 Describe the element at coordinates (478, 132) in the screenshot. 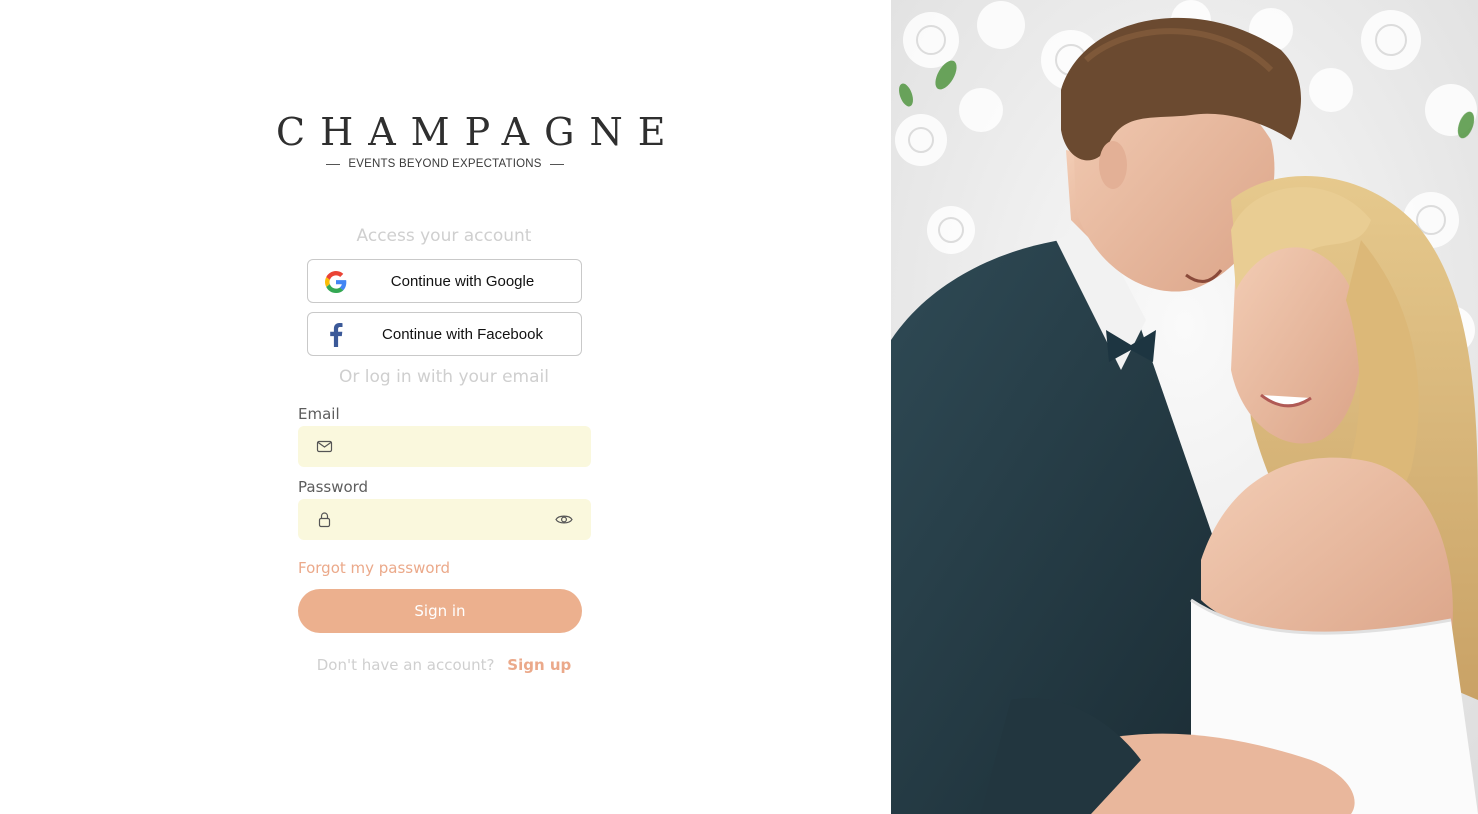

I see `brand-name: CHAMPAGNE` at that location.